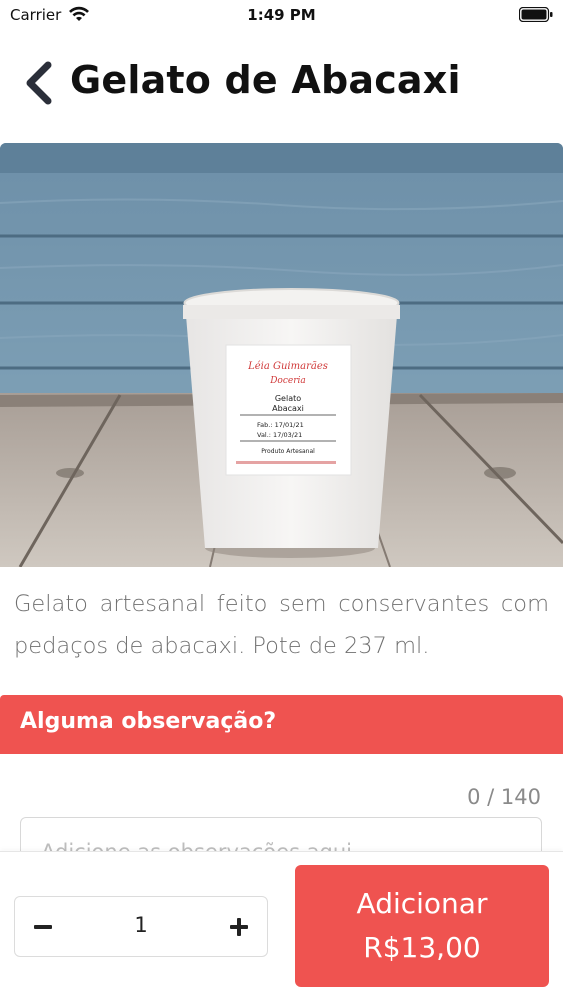  What do you see at coordinates (281, 724) in the screenshot?
I see `observation-header: Alguma observação?` at bounding box center [281, 724].